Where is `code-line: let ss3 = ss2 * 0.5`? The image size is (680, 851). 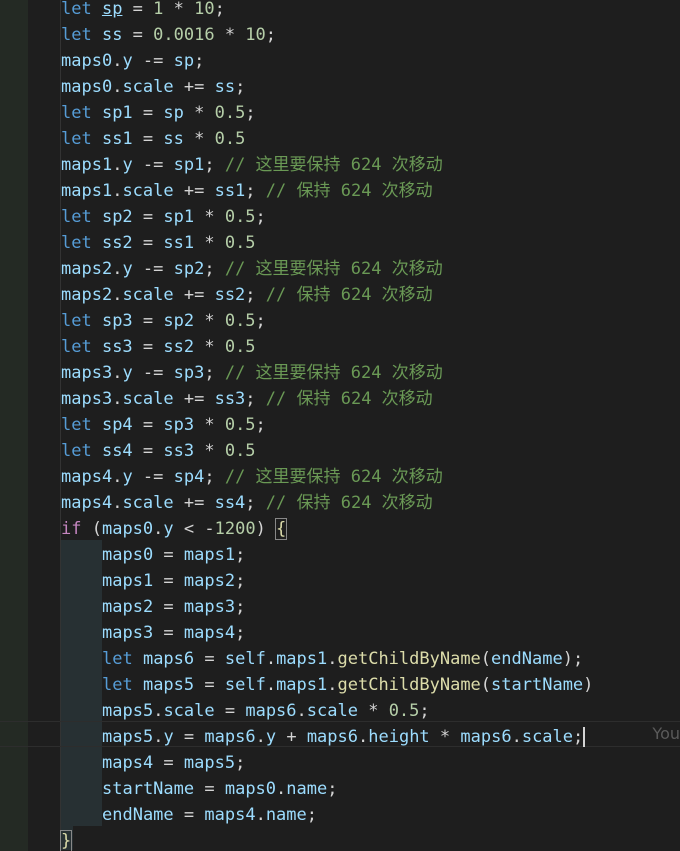 code-line: let ss3 = ss2 * 0.5 is located at coordinates (158, 347).